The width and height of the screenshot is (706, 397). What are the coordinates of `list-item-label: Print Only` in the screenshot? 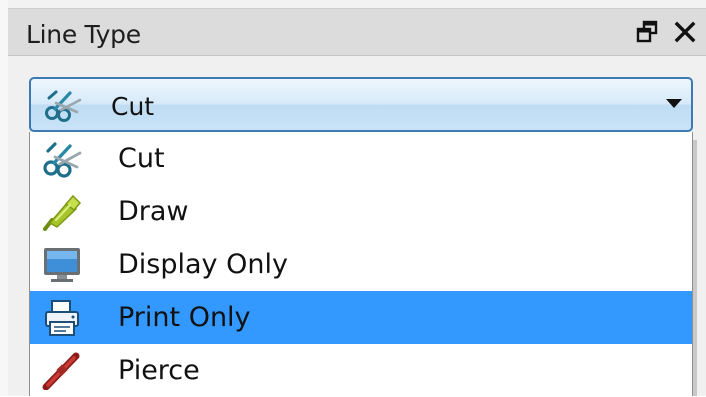 It's located at (184, 317).